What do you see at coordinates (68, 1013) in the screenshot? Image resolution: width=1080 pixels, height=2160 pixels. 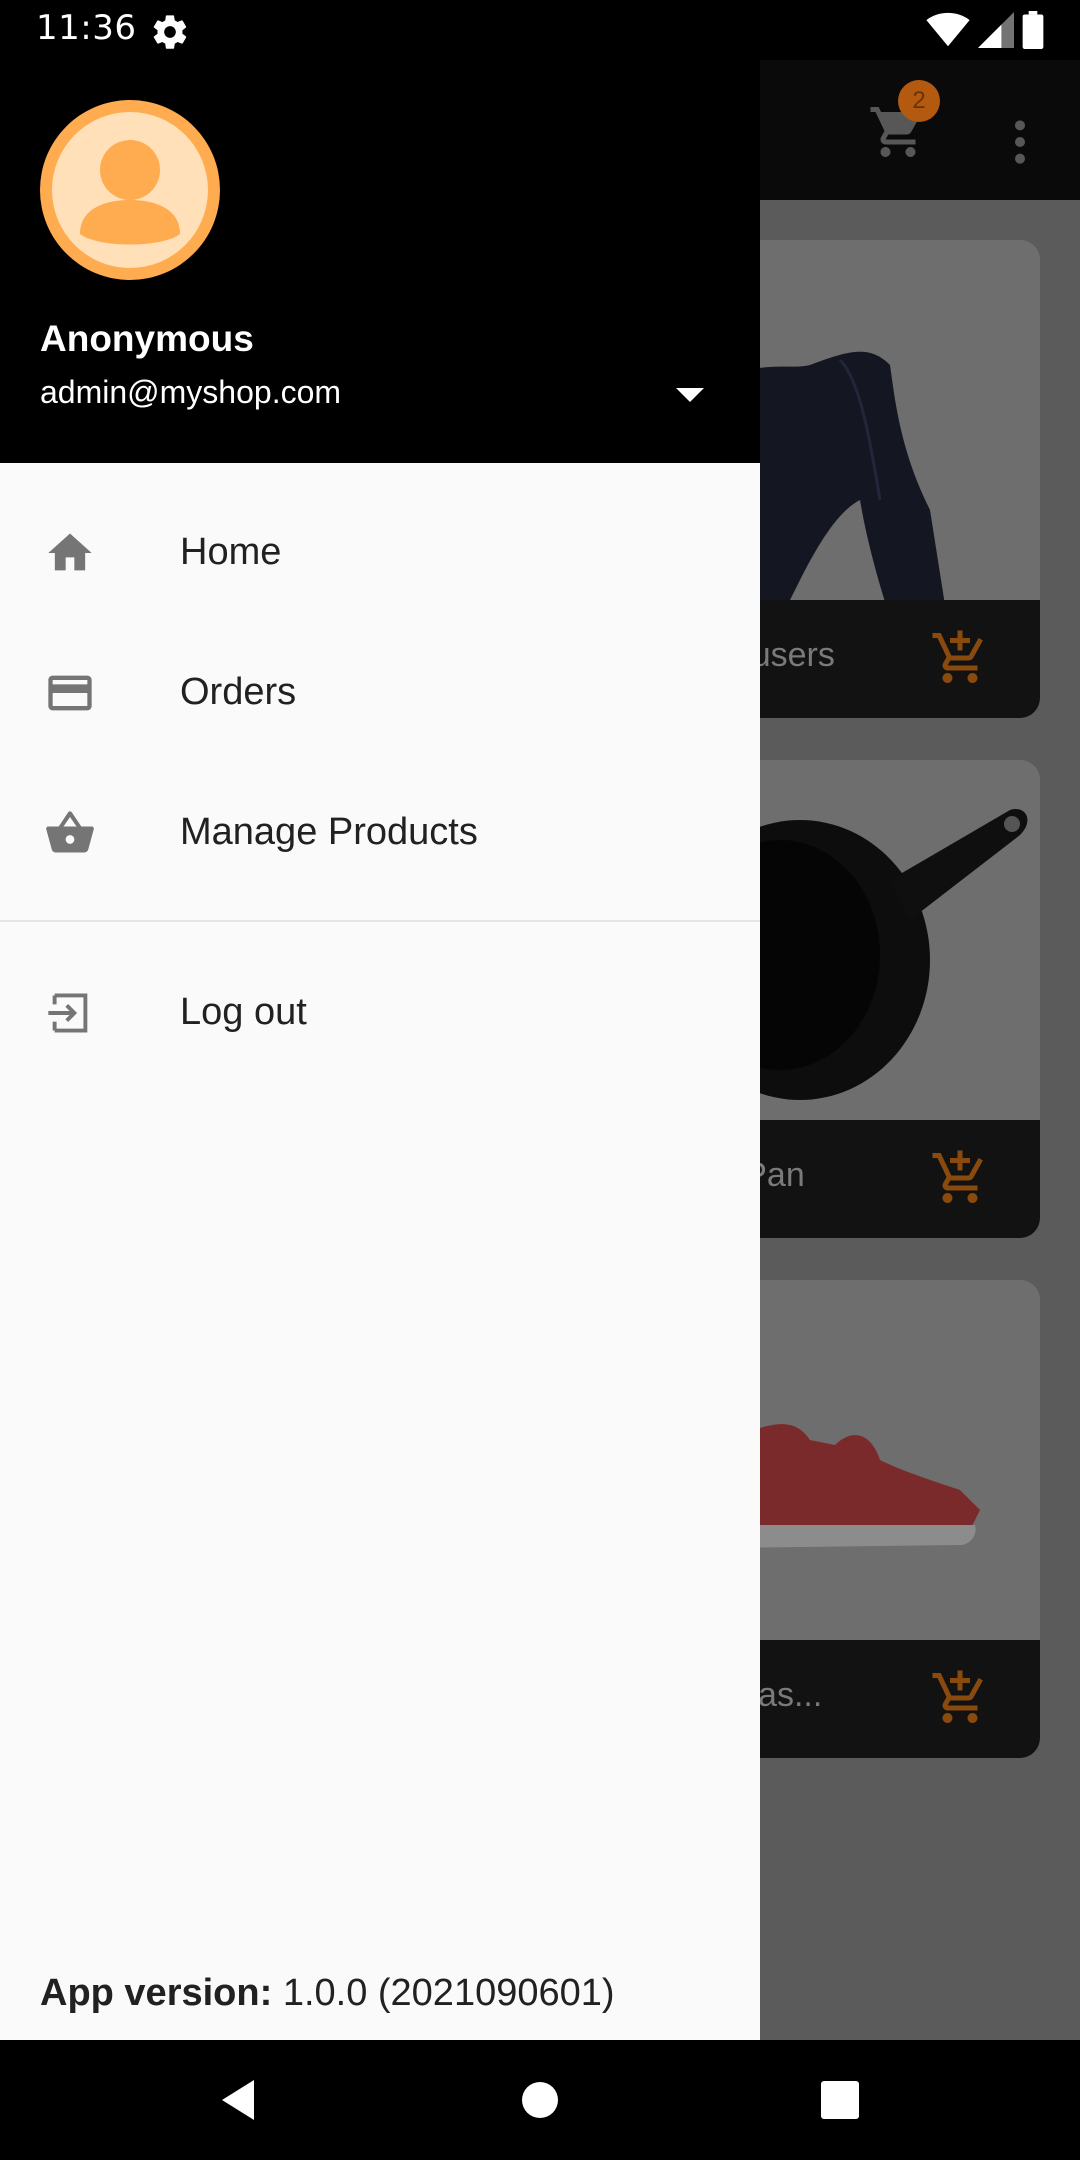 I see `logout-icon` at bounding box center [68, 1013].